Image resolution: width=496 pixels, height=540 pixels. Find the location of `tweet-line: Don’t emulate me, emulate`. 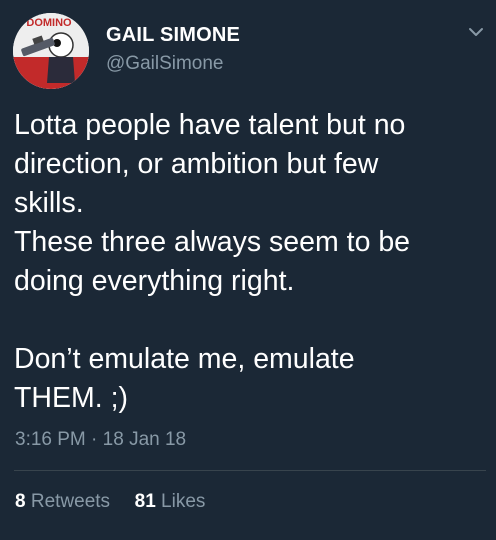

tweet-line: Don’t emulate me, emulate is located at coordinates (184, 359).